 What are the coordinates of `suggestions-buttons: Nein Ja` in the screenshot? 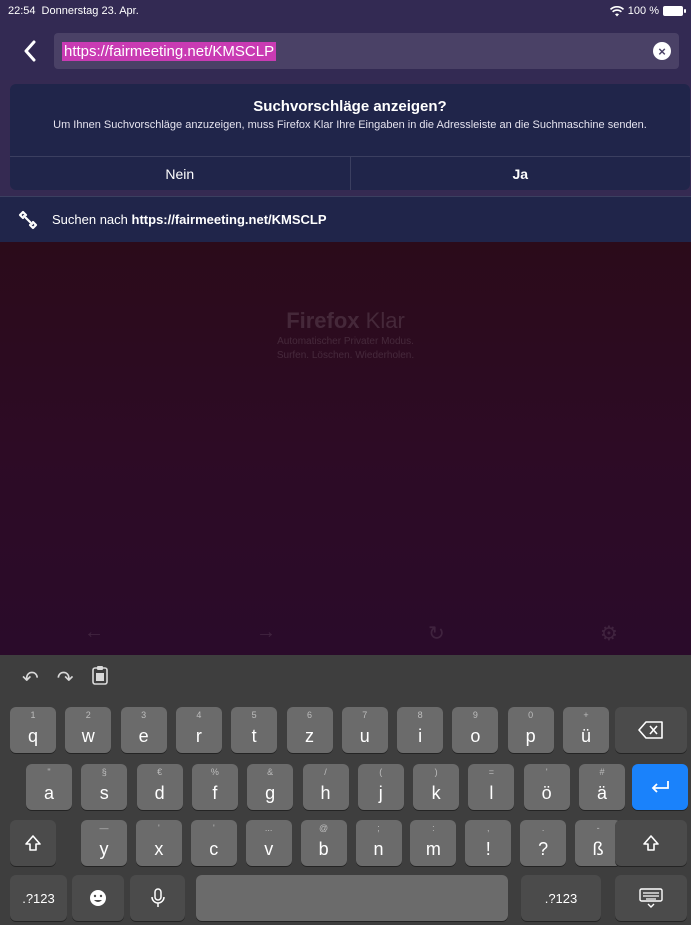 It's located at (350, 173).